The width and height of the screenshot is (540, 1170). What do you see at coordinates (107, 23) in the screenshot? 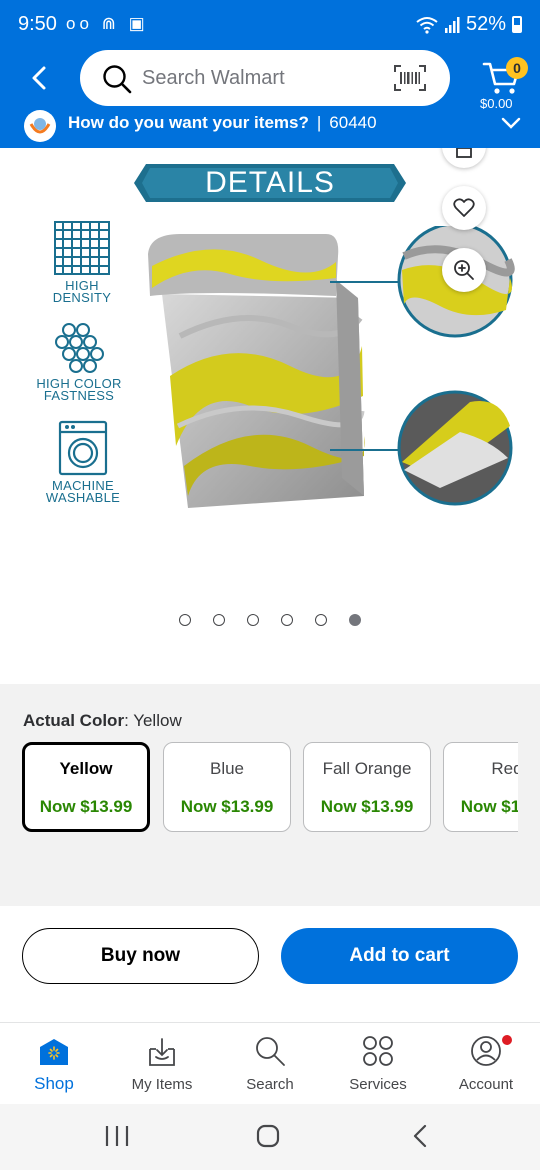
I see `notification-icons: oo ⋒ ▣` at bounding box center [107, 23].